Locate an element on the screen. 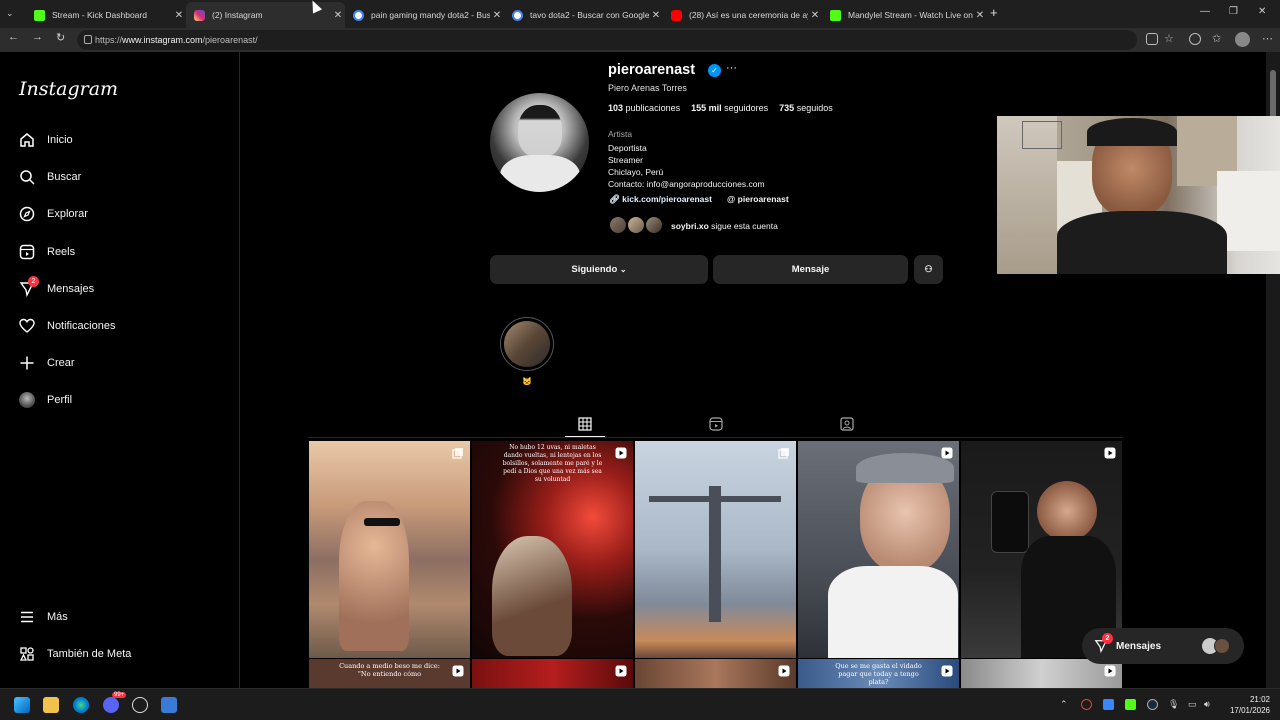 Image resolution: width=1280 pixels, height=720 pixels. tray-chevron-icon: ⌃ is located at coordinates (1064, 704).